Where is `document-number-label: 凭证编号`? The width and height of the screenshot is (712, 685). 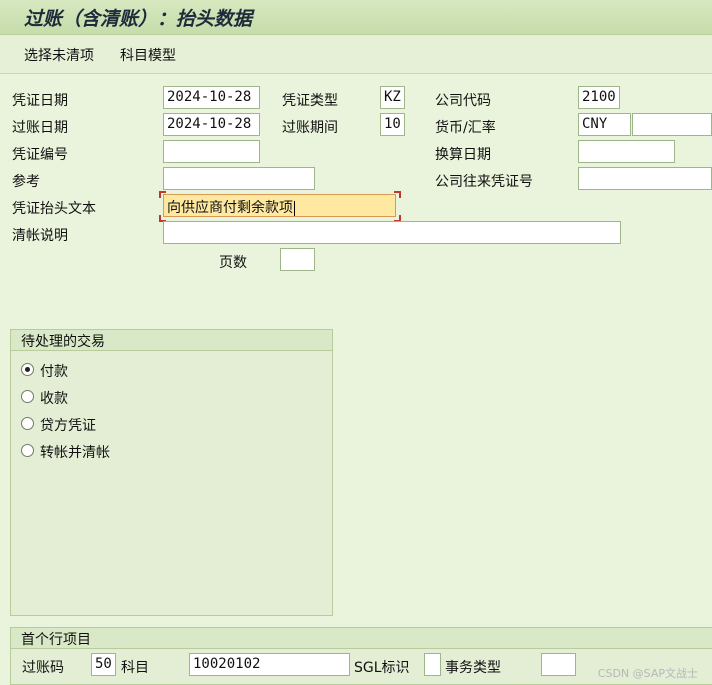
document-number-label: 凭证编号 is located at coordinates (40, 155).